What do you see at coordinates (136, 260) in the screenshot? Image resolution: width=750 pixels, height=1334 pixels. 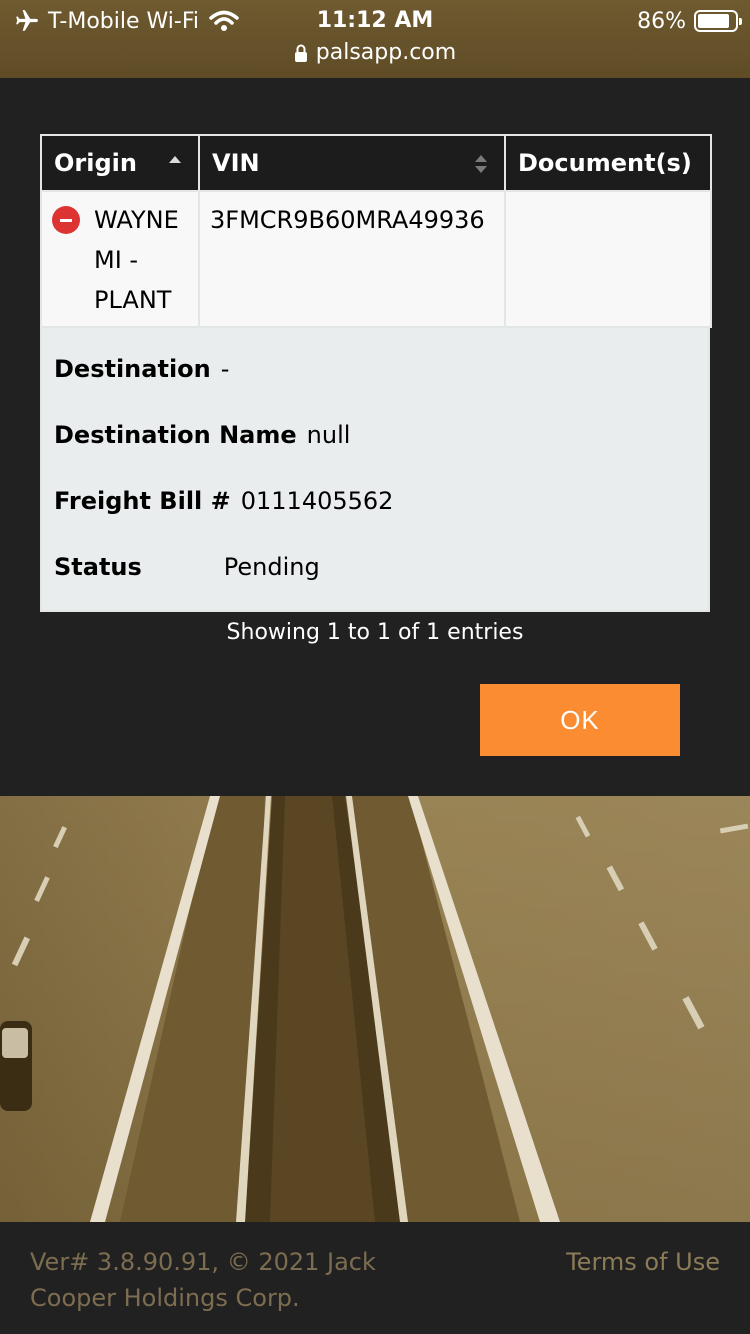 I see `origin-value: WAYNE MI - PLANT` at bounding box center [136, 260].